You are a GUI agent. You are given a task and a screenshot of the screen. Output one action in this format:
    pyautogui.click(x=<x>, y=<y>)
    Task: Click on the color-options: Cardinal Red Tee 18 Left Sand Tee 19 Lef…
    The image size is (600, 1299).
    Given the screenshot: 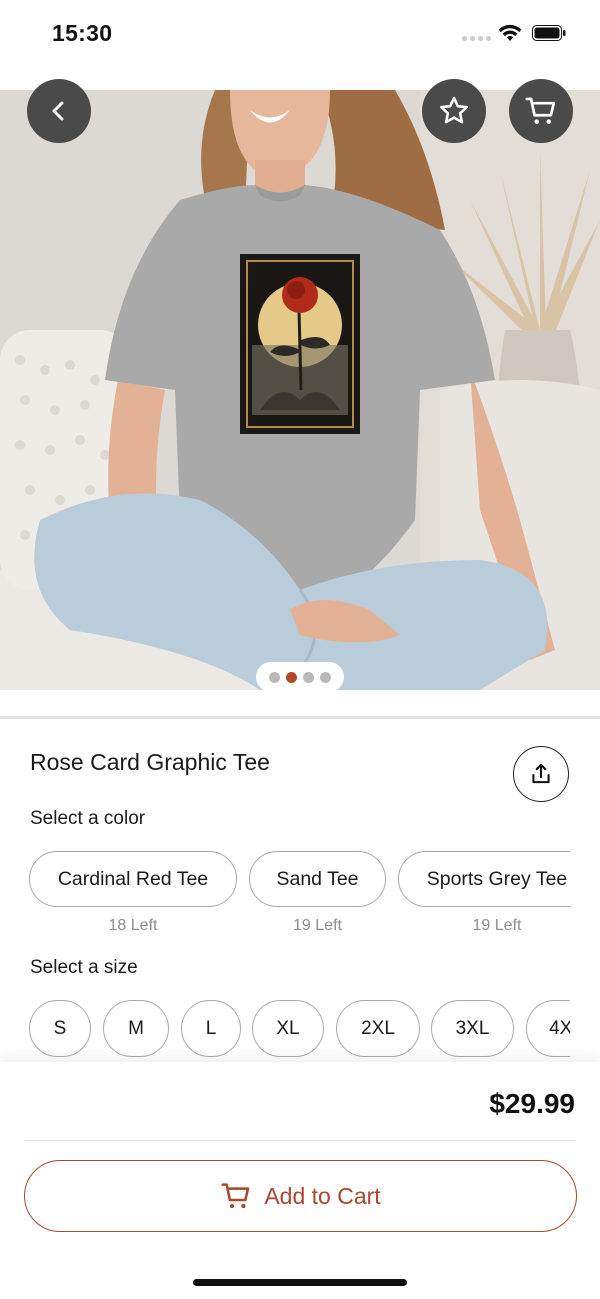 What is the action you would take?
    pyautogui.click(x=299, y=901)
    